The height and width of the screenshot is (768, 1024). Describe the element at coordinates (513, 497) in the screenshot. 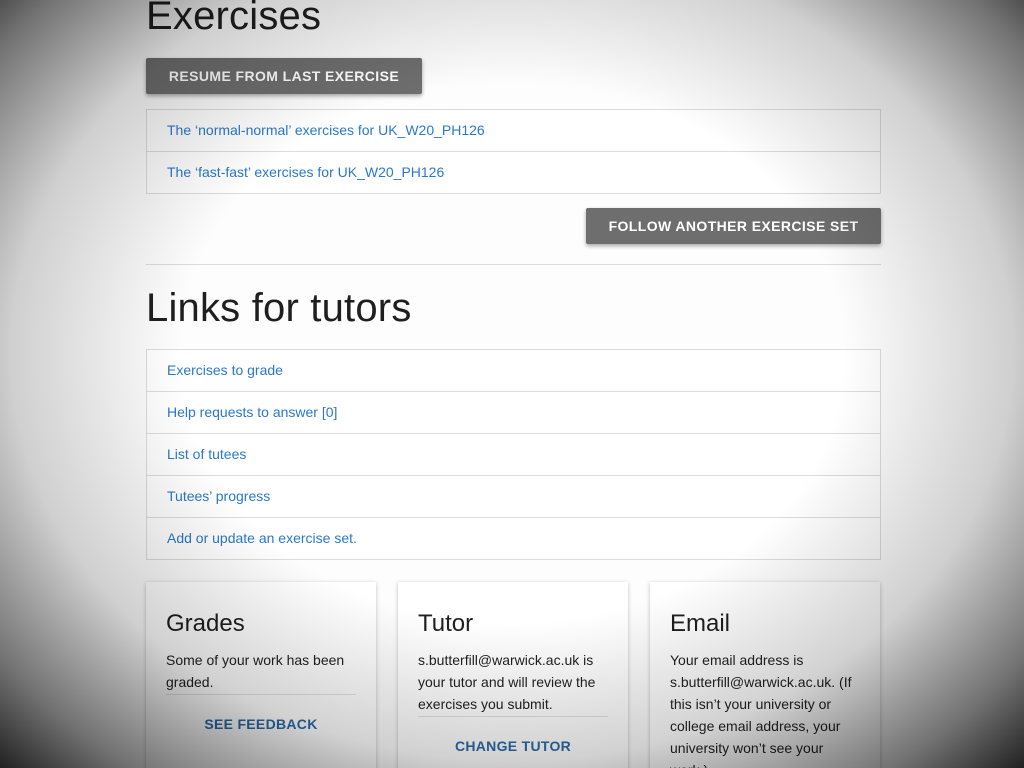

I see `tutor-link-tutees-progress: Tutees’ progress` at that location.